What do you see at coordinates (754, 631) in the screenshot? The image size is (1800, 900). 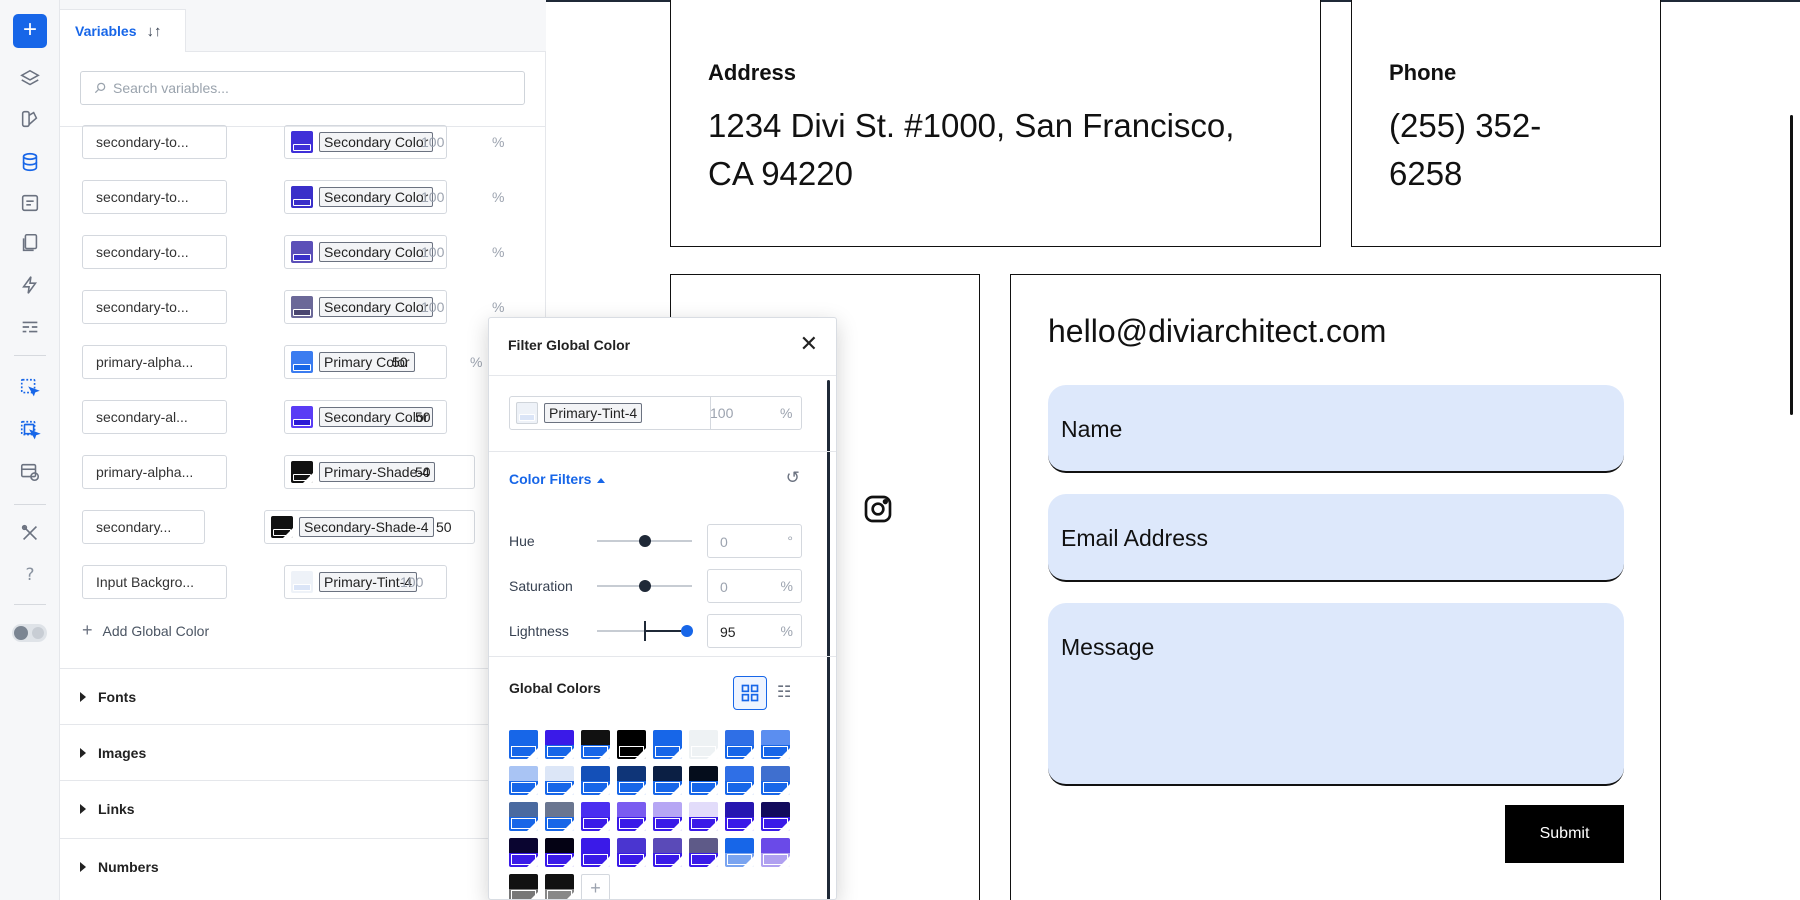 I see `filter-value-field: 95%` at bounding box center [754, 631].